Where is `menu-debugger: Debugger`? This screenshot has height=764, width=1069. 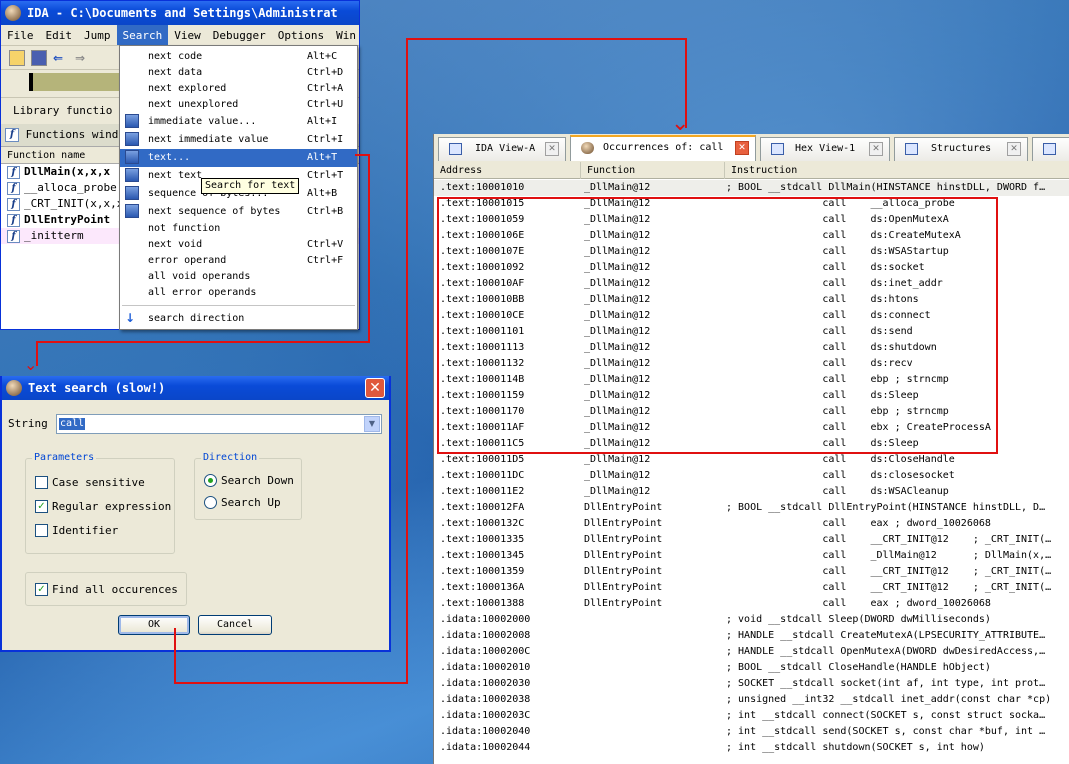
menu-debugger: Debugger is located at coordinates (239, 35).